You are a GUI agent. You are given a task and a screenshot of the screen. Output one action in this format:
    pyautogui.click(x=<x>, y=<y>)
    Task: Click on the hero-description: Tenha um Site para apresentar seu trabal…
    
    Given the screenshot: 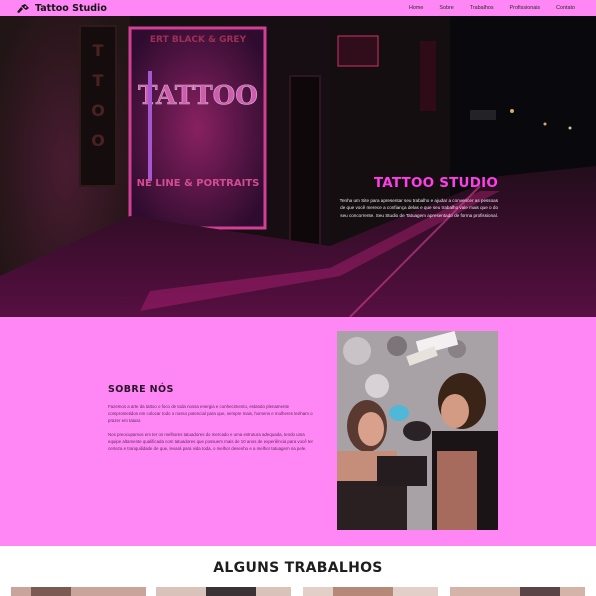 What is the action you would take?
    pyautogui.click(x=418, y=208)
    